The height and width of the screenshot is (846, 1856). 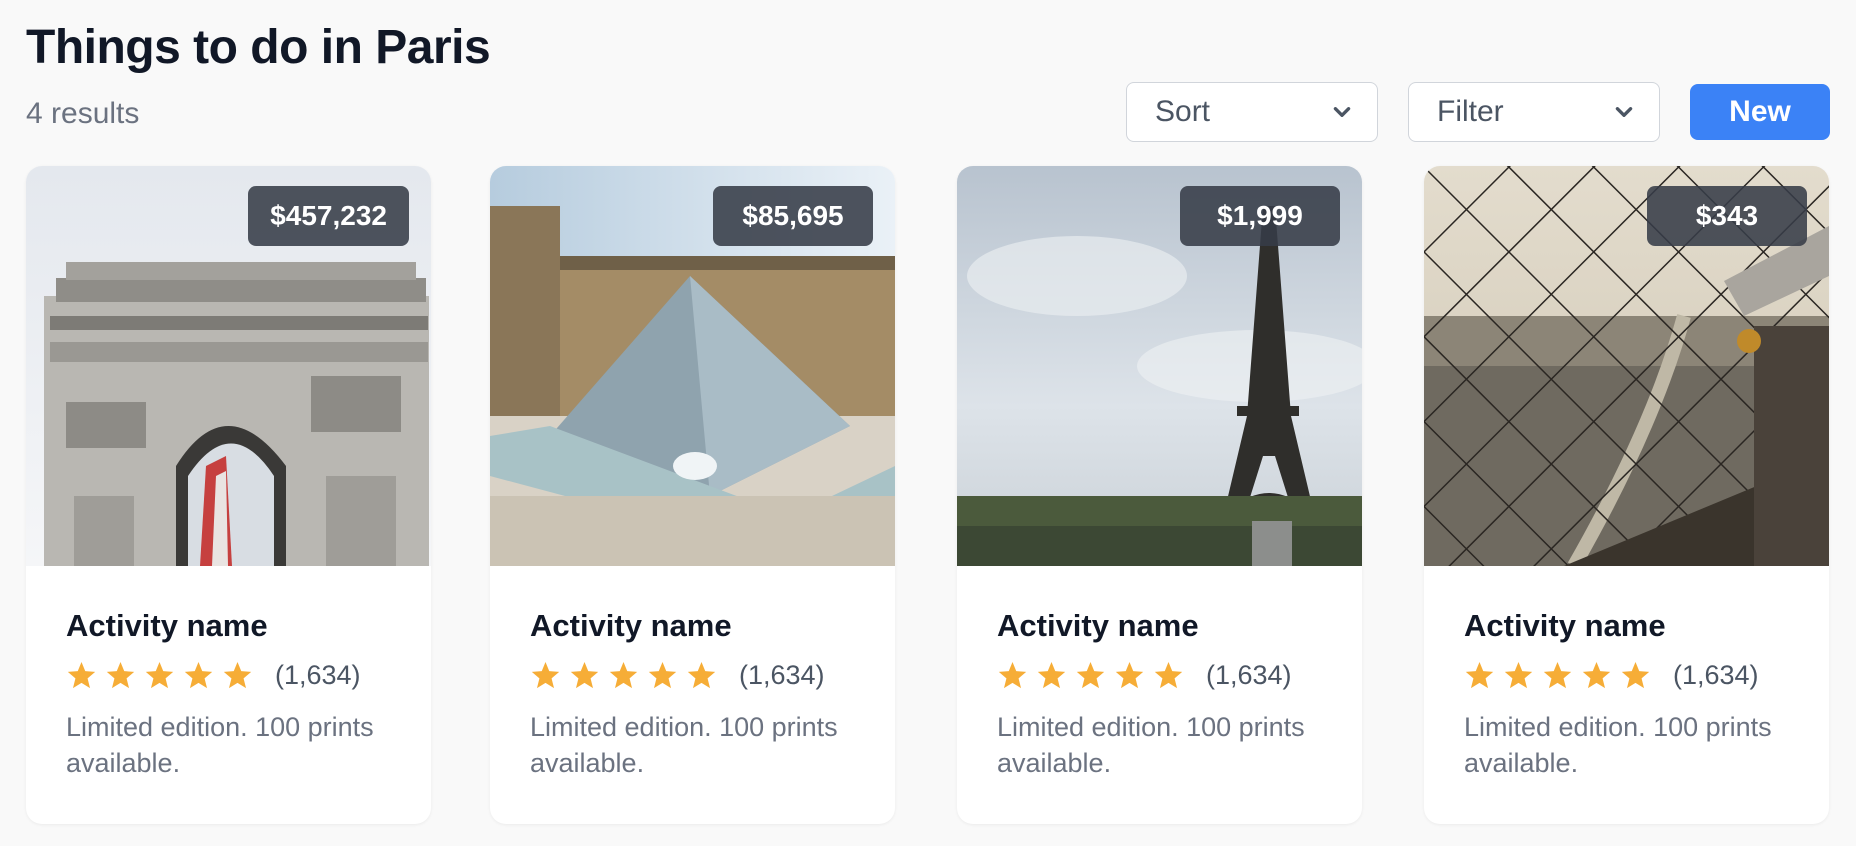 I want to click on price-badge: $343, so click(x=1727, y=216).